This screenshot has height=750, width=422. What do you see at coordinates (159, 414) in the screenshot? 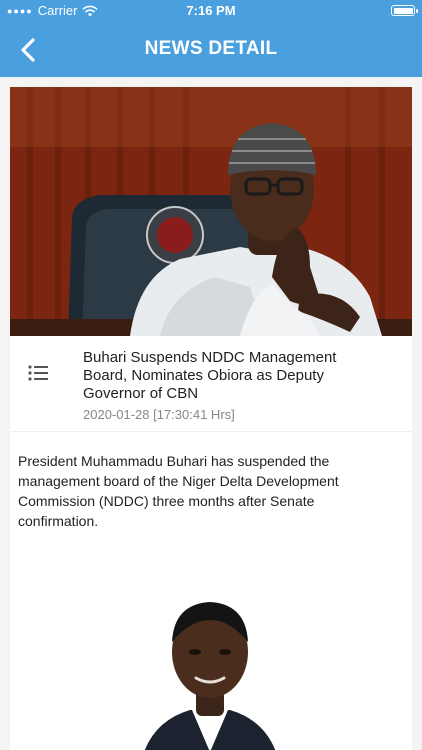
I see `article-date: 2020-01-28 [17:30:41 Hrs]` at bounding box center [159, 414].